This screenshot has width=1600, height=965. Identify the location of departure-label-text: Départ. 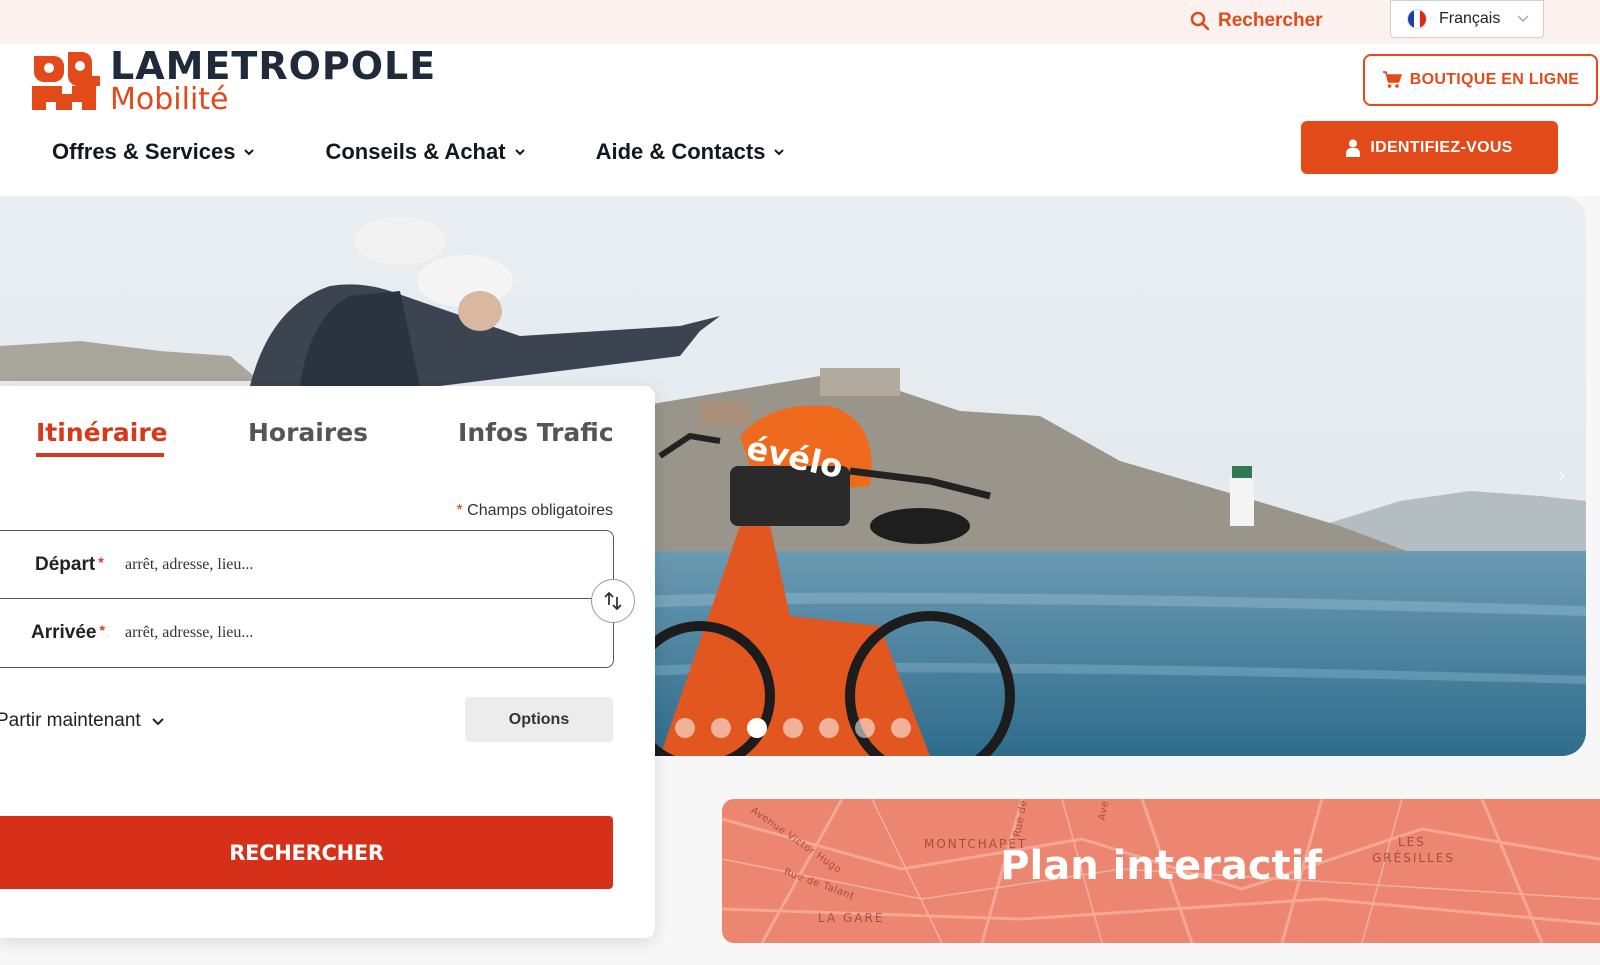
(65, 564).